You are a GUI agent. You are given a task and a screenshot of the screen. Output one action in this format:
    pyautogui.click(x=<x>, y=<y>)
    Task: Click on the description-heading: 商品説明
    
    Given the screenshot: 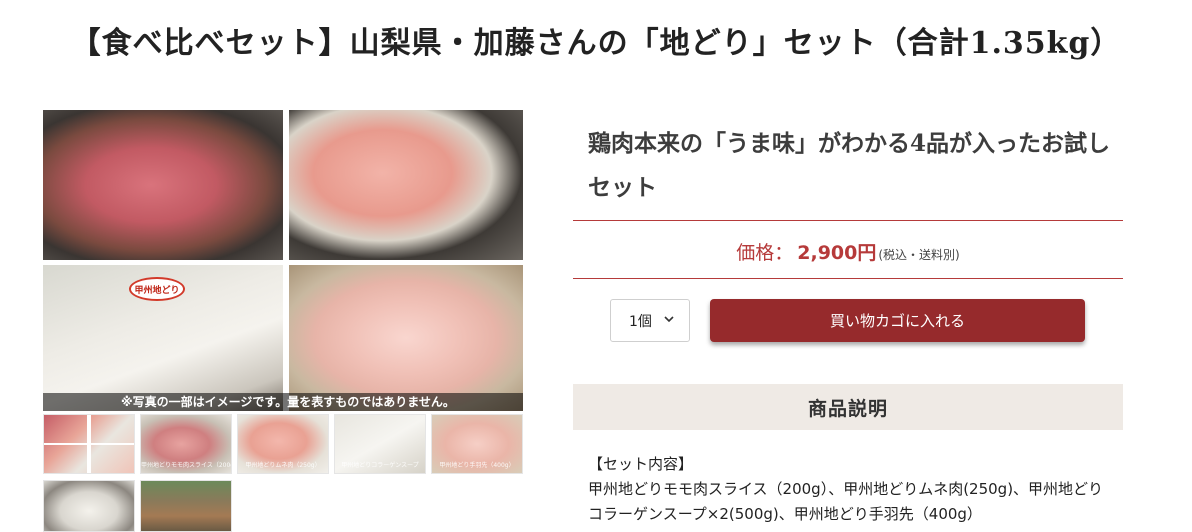 What is the action you would take?
    pyautogui.click(x=848, y=407)
    